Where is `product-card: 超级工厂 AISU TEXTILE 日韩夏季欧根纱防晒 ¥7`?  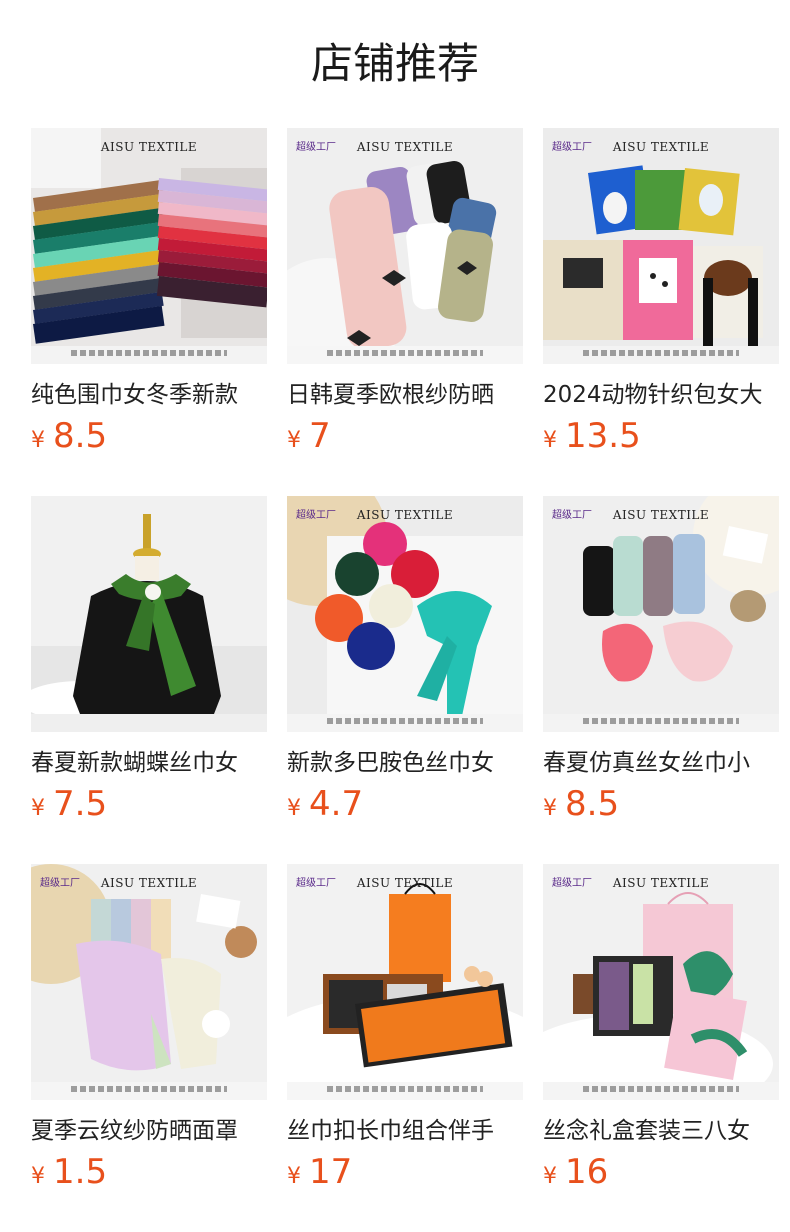 product-card: 超级工厂 AISU TEXTILE 日韩夏季欧根纱防晒 ¥7 is located at coordinates (405, 292).